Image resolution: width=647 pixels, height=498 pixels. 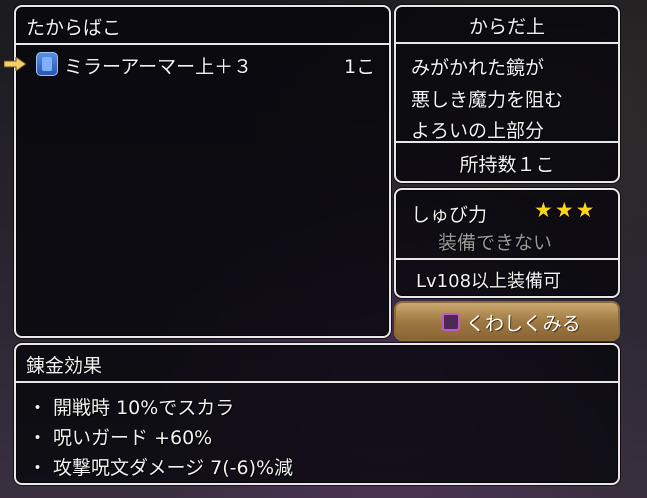 What do you see at coordinates (161, 468) in the screenshot?
I see `alchemy-effect: ・ 攻撃呪文ダメージ 7(-6)%減` at bounding box center [161, 468].